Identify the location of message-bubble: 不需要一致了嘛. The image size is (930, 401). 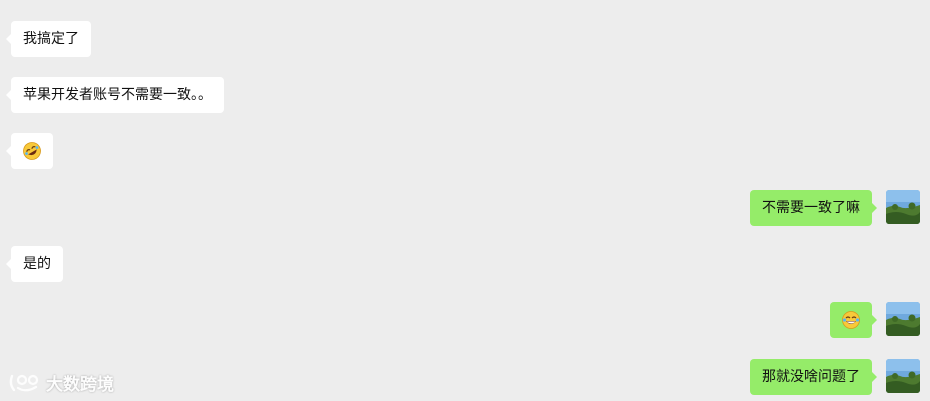
(813, 208).